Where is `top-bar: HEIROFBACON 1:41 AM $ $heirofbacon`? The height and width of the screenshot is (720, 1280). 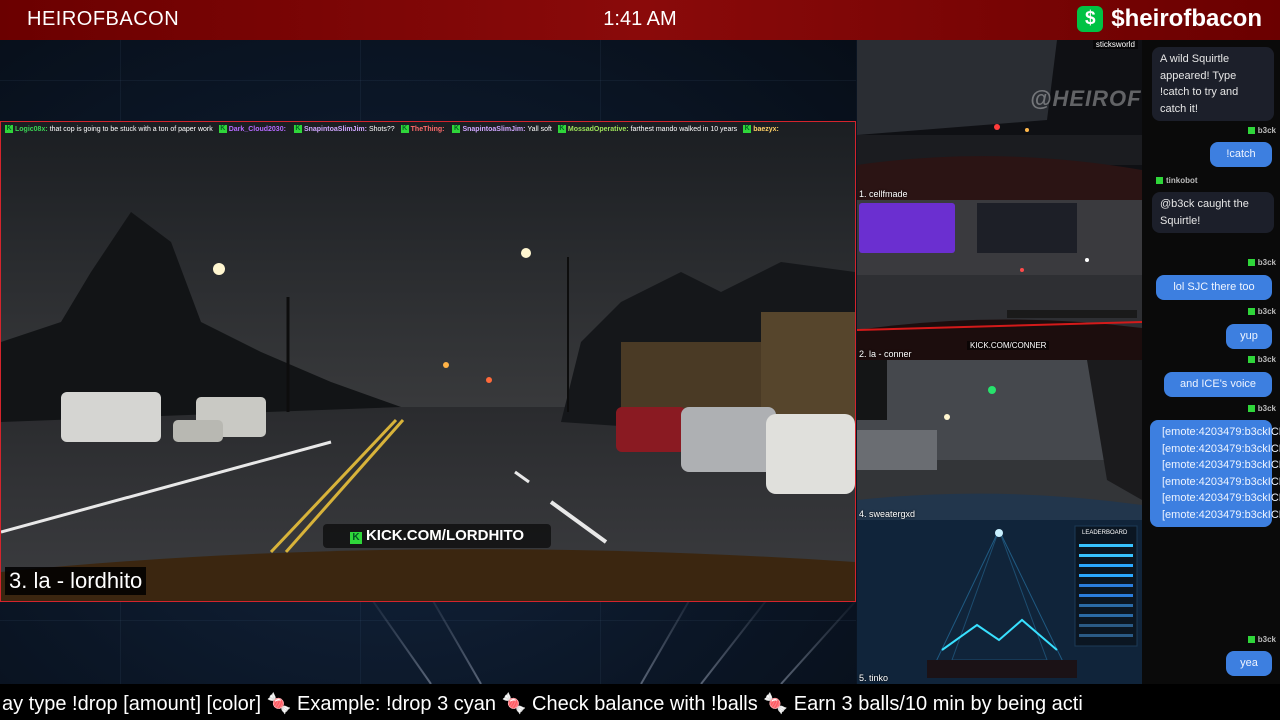
top-bar: HEIROFBACON 1:41 AM $ $heirofbacon is located at coordinates (640, 20).